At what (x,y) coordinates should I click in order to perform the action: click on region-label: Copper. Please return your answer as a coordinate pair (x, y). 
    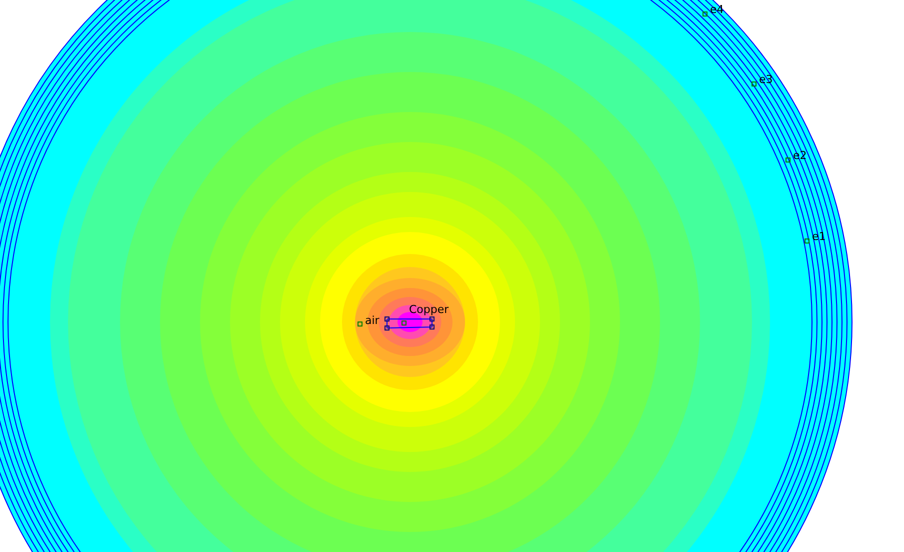
    Looking at the image, I should click on (429, 309).